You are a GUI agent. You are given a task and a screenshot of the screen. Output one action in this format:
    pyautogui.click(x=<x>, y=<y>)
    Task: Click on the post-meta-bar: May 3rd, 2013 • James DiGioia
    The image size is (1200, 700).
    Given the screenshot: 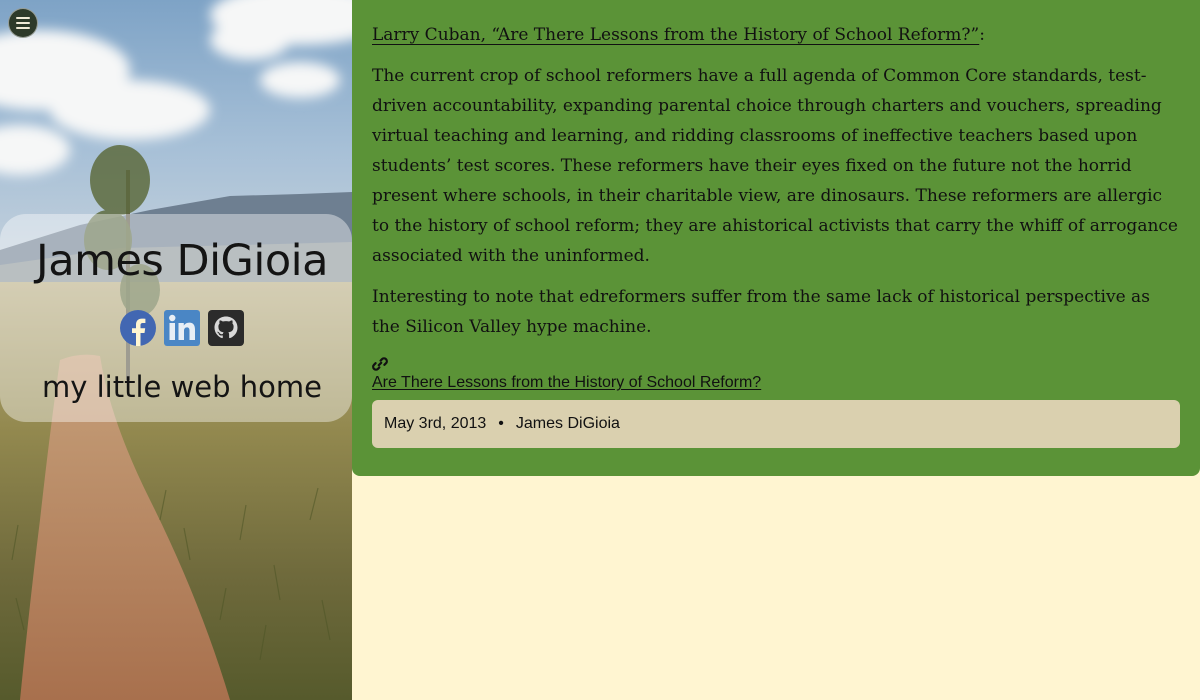 What is the action you would take?
    pyautogui.click(x=776, y=424)
    